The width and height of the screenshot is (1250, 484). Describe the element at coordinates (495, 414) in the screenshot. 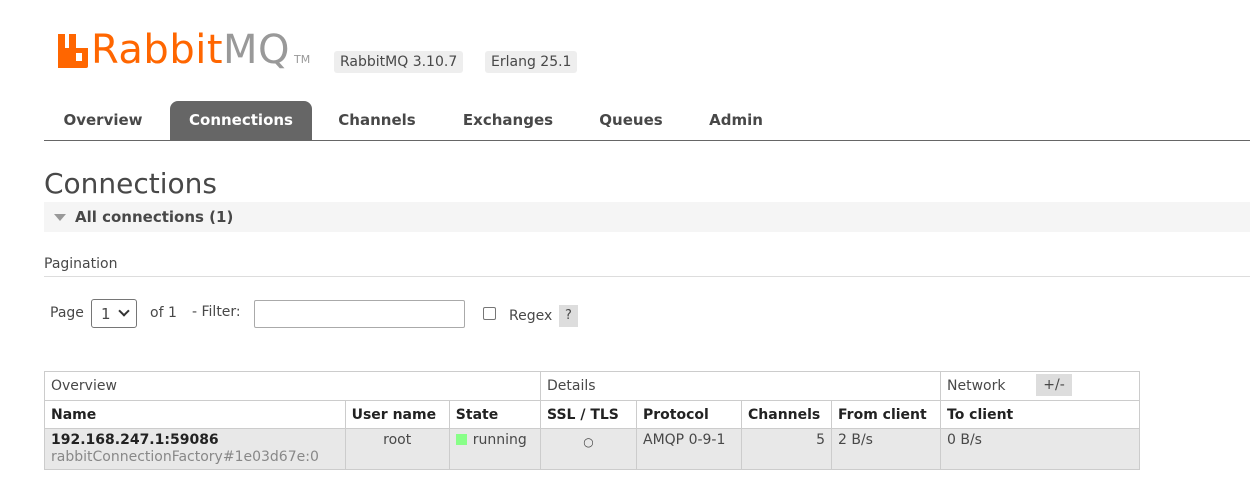

I see `col-header-state: State` at that location.